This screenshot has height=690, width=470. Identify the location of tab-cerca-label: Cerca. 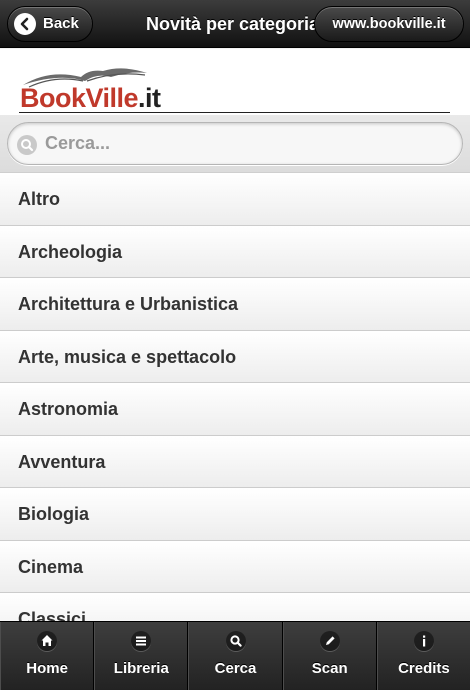
(235, 668).